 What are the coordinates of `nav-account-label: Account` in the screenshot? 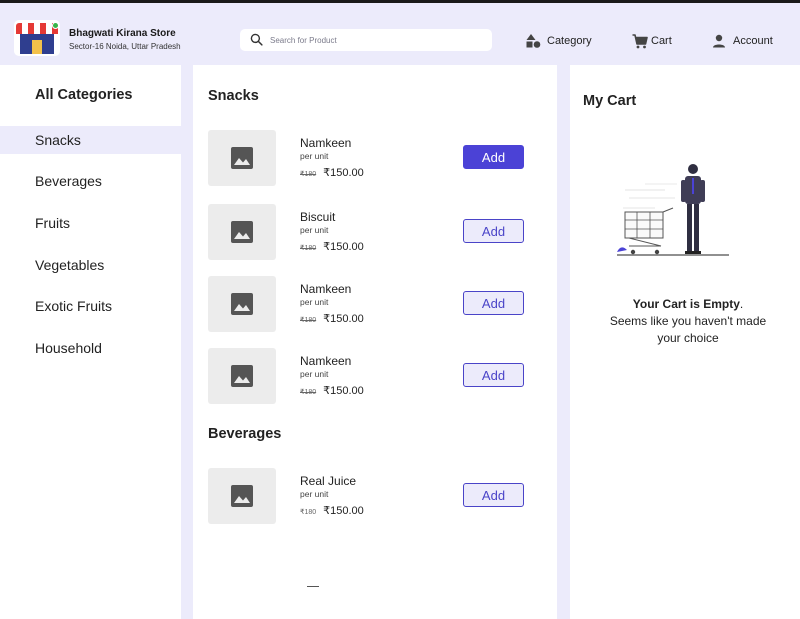 It's located at (753, 41).